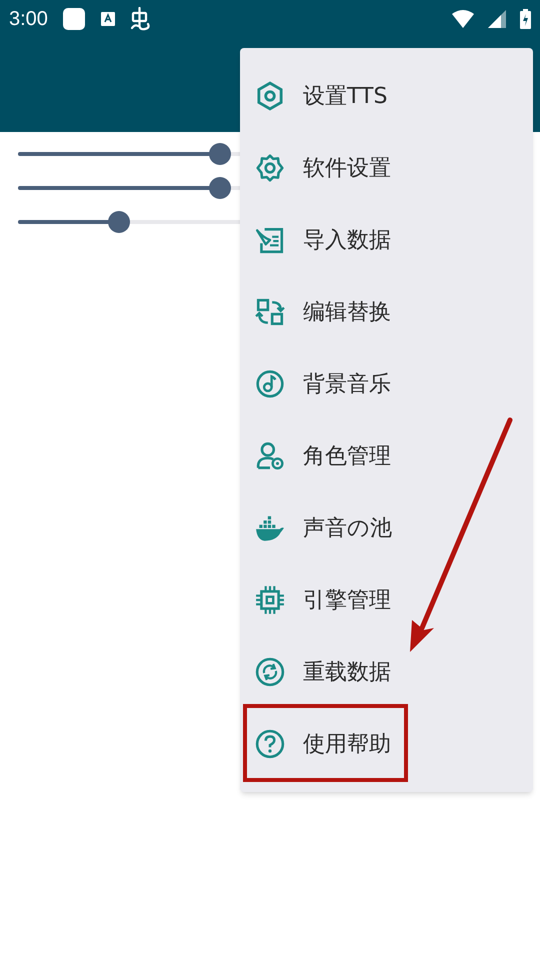 The width and height of the screenshot is (540, 960). I want to click on menu-item: 编辑替换, so click(386, 312).